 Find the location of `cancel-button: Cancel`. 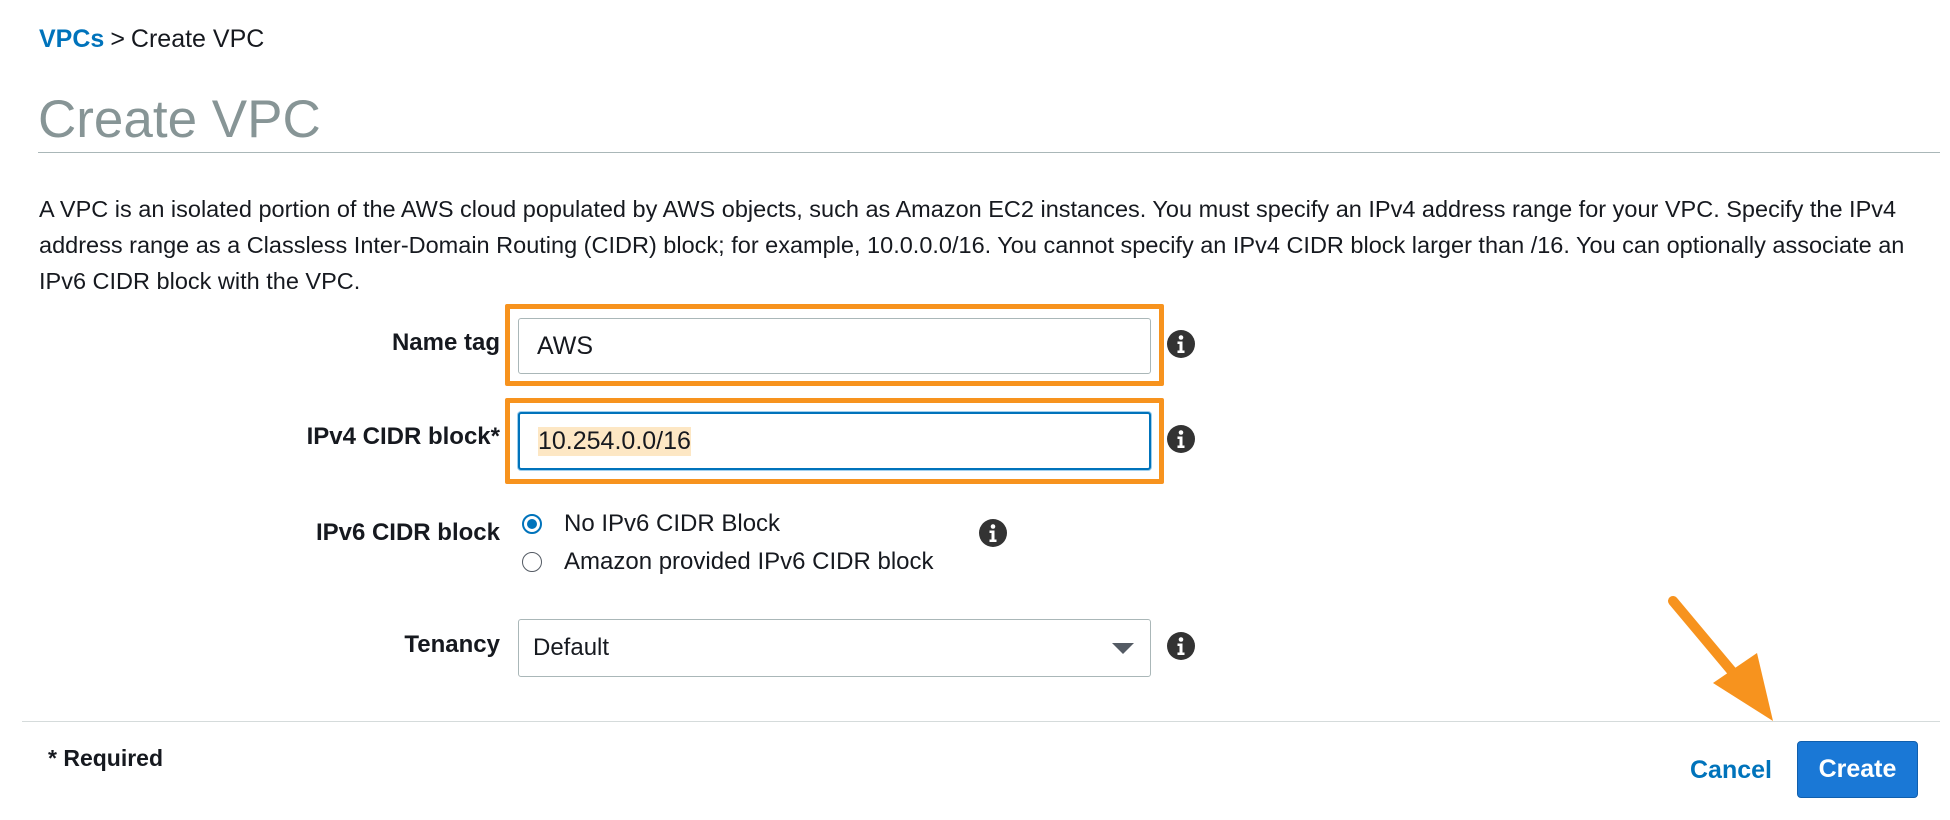

cancel-button: Cancel is located at coordinates (1731, 770).